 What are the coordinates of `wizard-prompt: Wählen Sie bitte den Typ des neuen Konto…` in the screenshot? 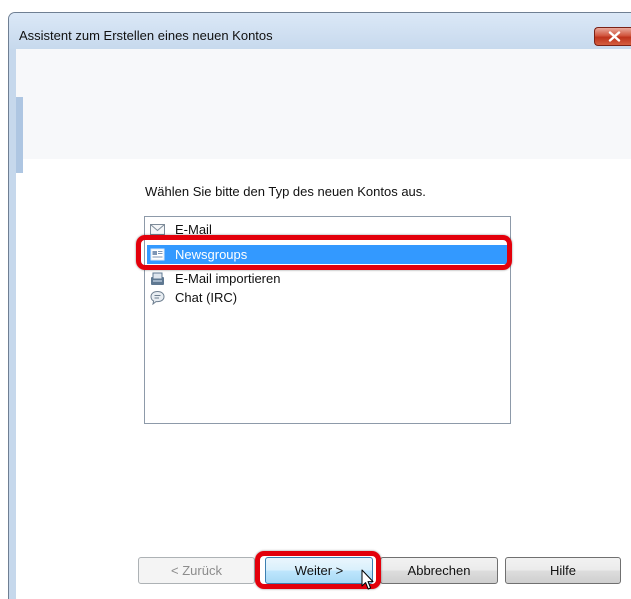 It's located at (285, 191).